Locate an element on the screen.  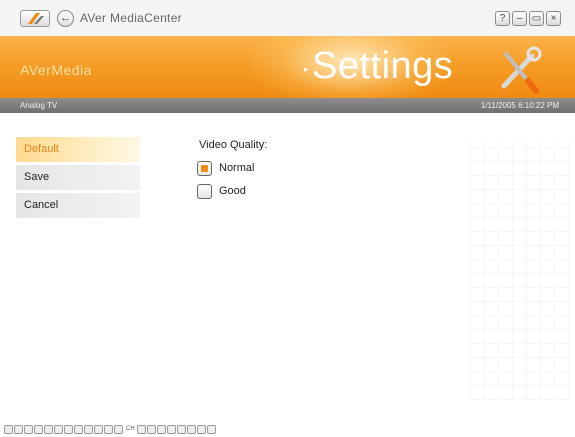
back-arrow-icon: ← is located at coordinates (65, 18).